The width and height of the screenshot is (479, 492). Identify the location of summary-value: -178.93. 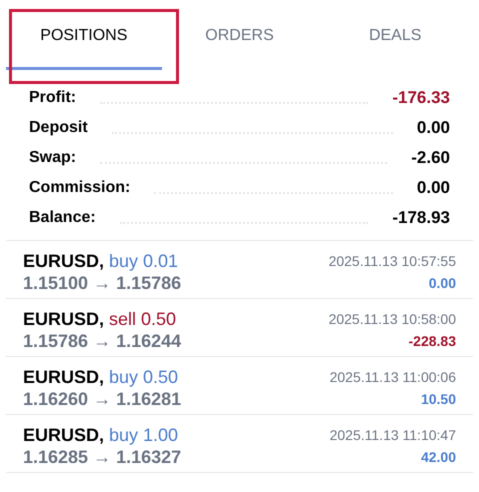
(421, 217).